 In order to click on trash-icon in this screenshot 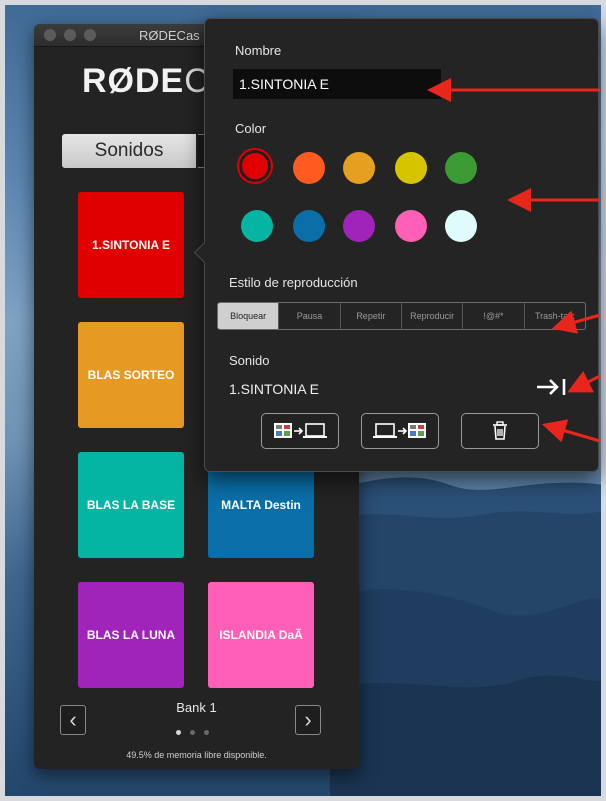, I will do `click(500, 430)`.